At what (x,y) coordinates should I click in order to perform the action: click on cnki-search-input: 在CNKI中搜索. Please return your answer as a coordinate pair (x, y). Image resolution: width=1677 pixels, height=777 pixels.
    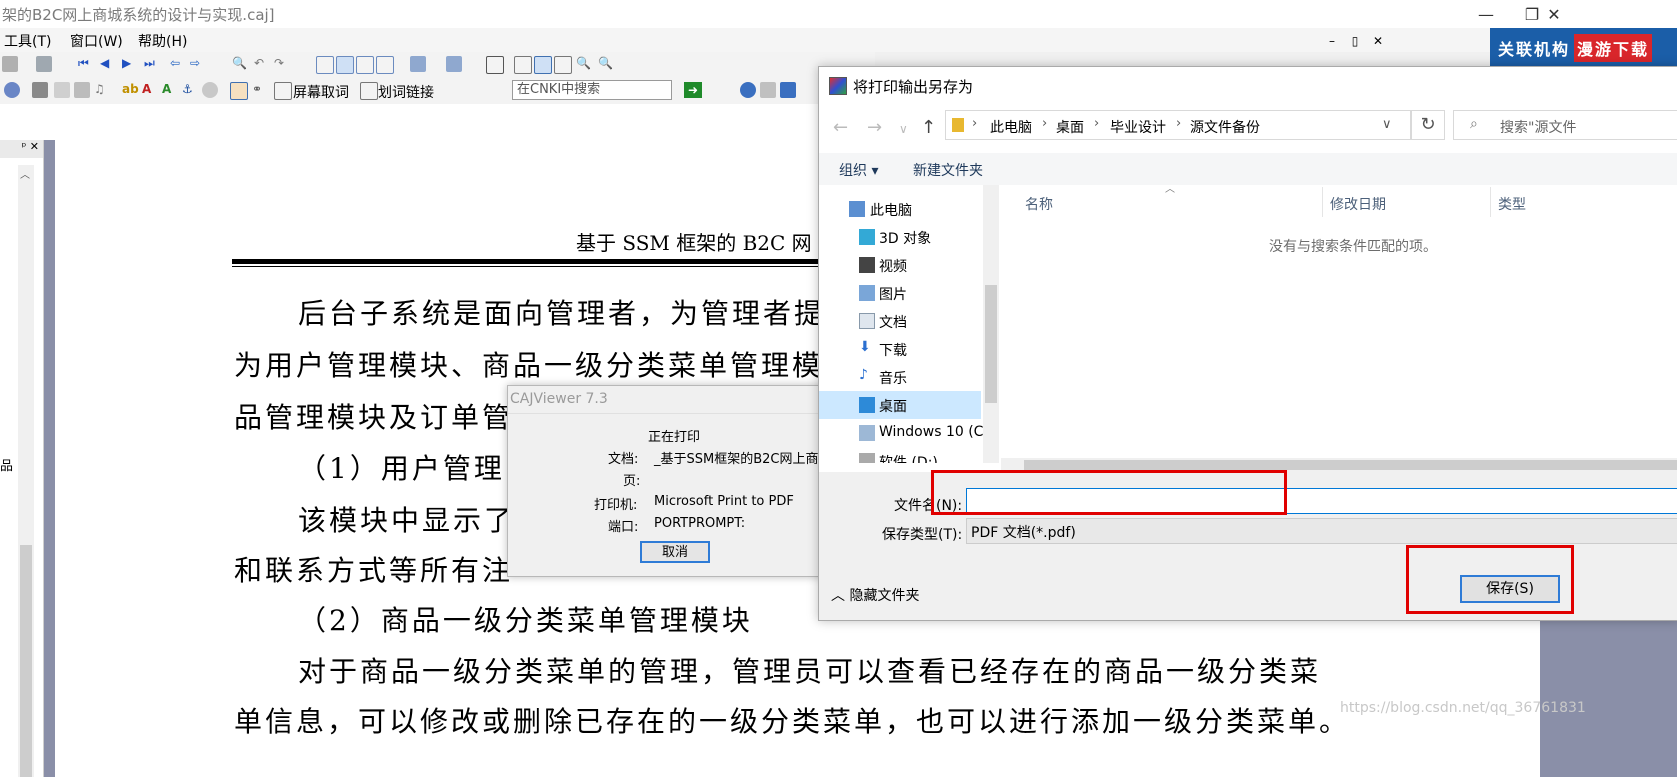
    Looking at the image, I should click on (592, 90).